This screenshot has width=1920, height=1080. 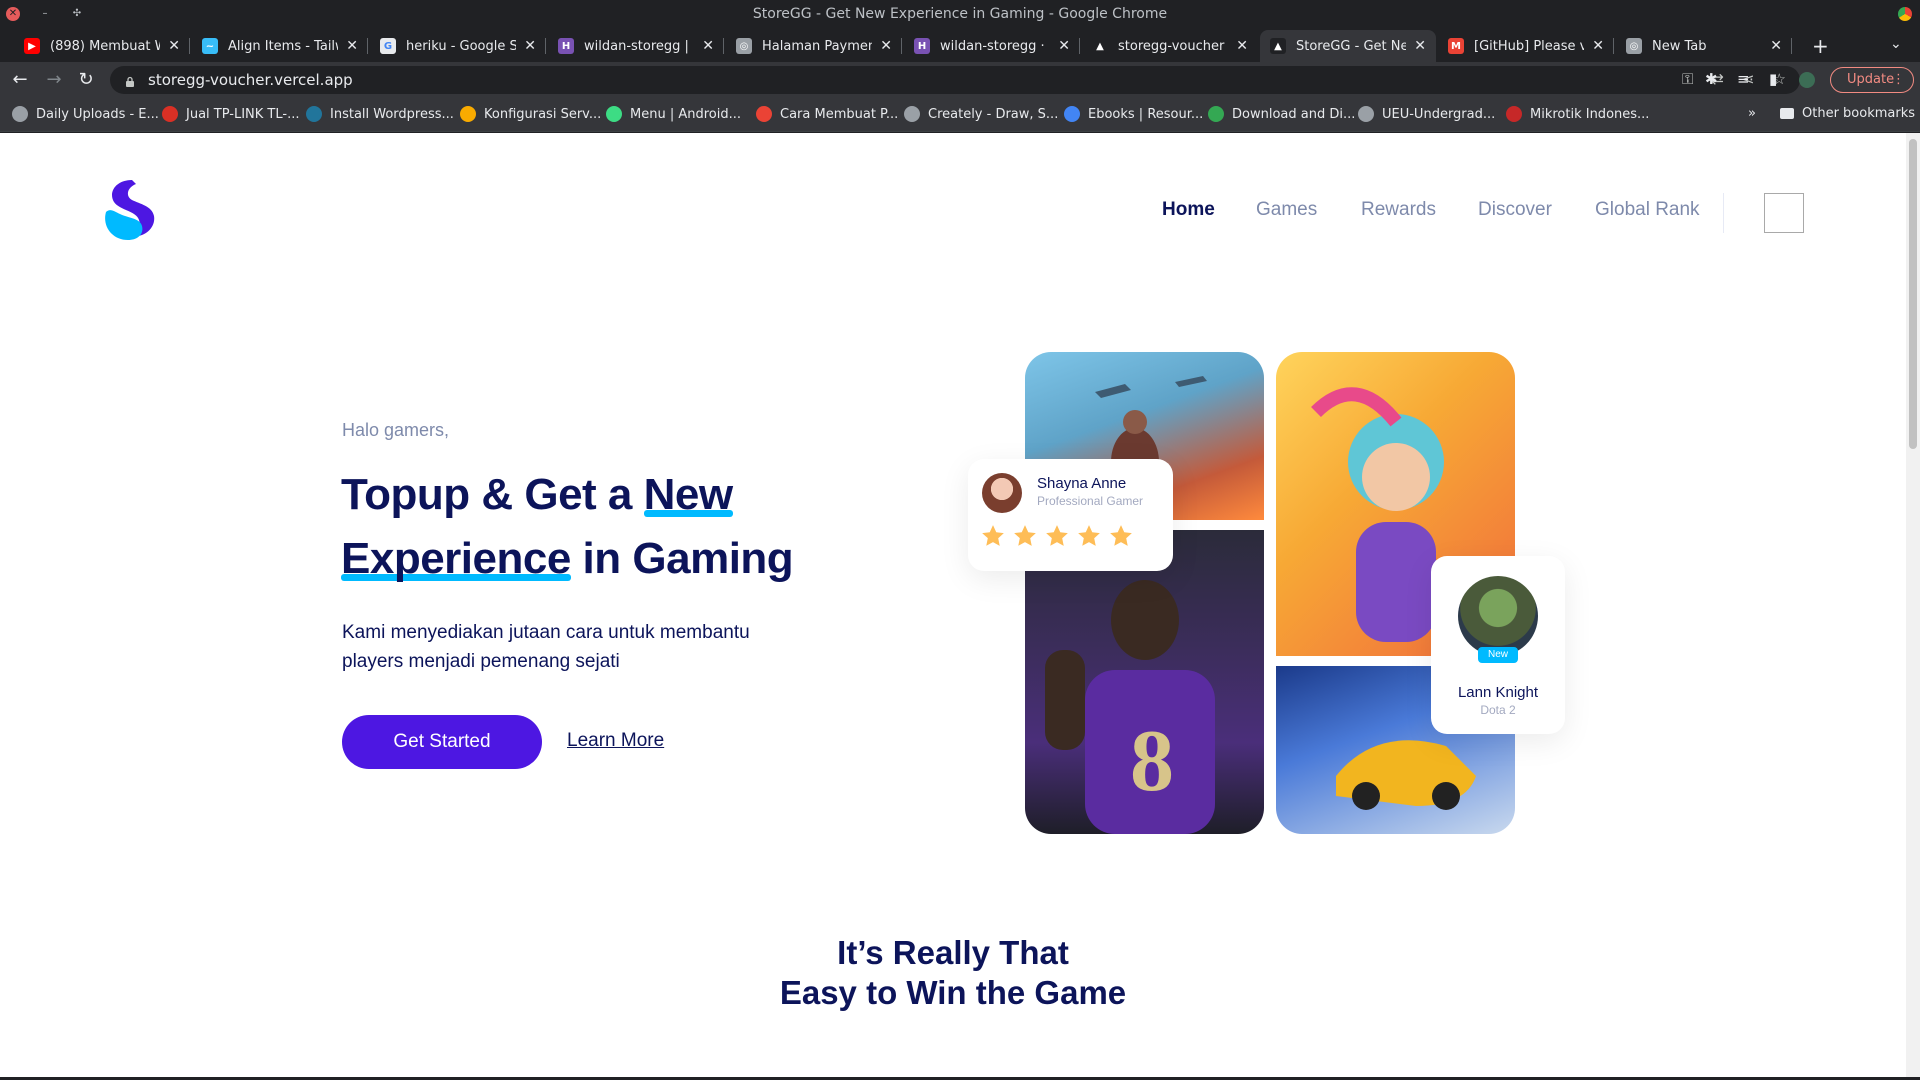 I want to click on reviewer-name: Shayna Anne, so click(x=1082, y=483).